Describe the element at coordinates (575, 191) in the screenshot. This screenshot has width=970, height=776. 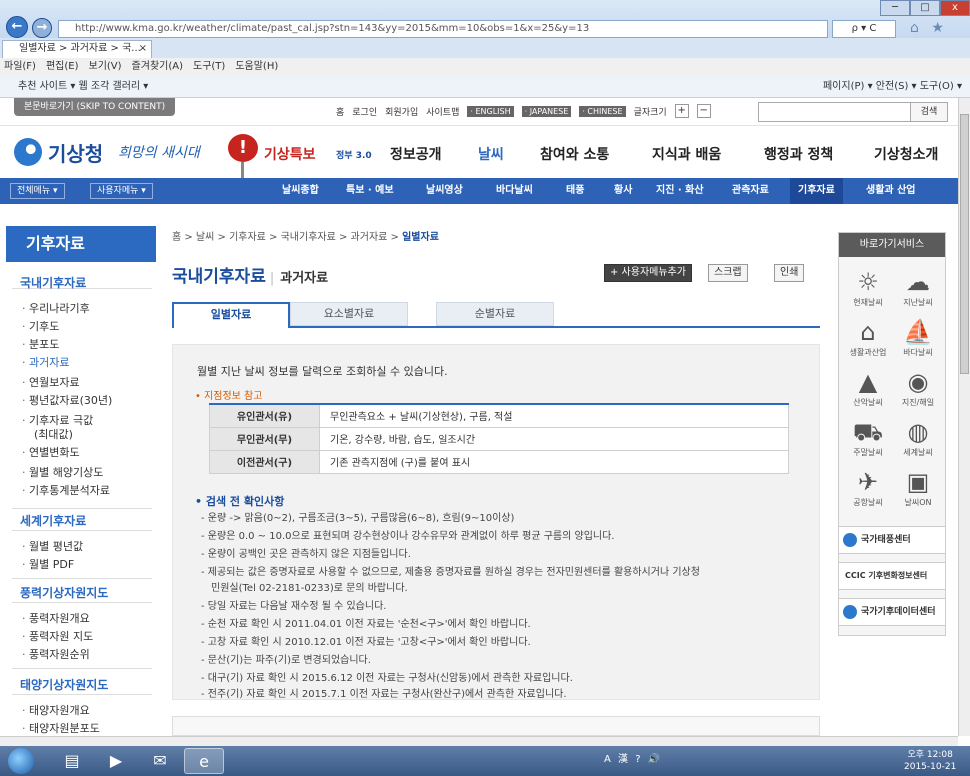
I see `subnav-typhoon: 태풍` at that location.